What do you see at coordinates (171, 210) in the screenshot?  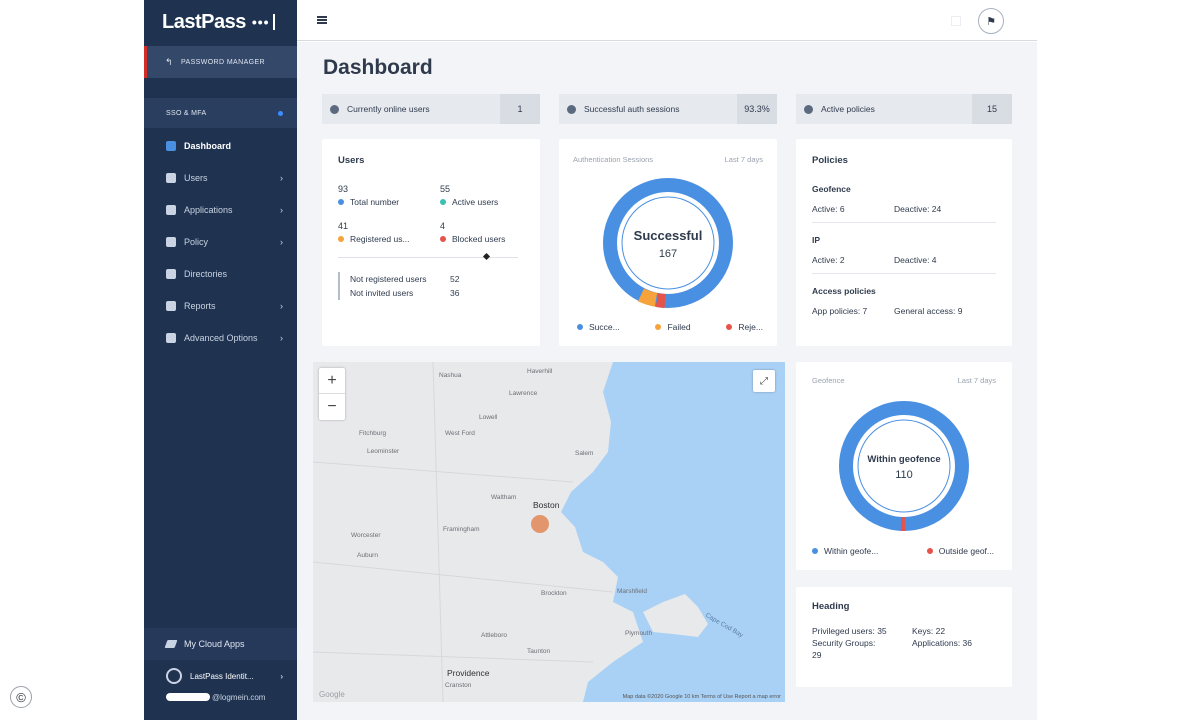 I see `grid-icon` at bounding box center [171, 210].